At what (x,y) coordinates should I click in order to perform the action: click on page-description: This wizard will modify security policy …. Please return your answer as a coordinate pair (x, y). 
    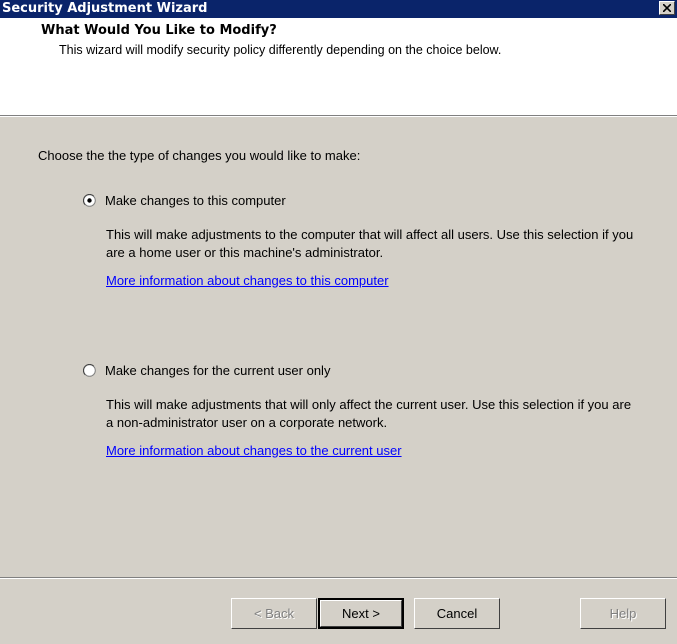
    Looking at the image, I should click on (280, 50).